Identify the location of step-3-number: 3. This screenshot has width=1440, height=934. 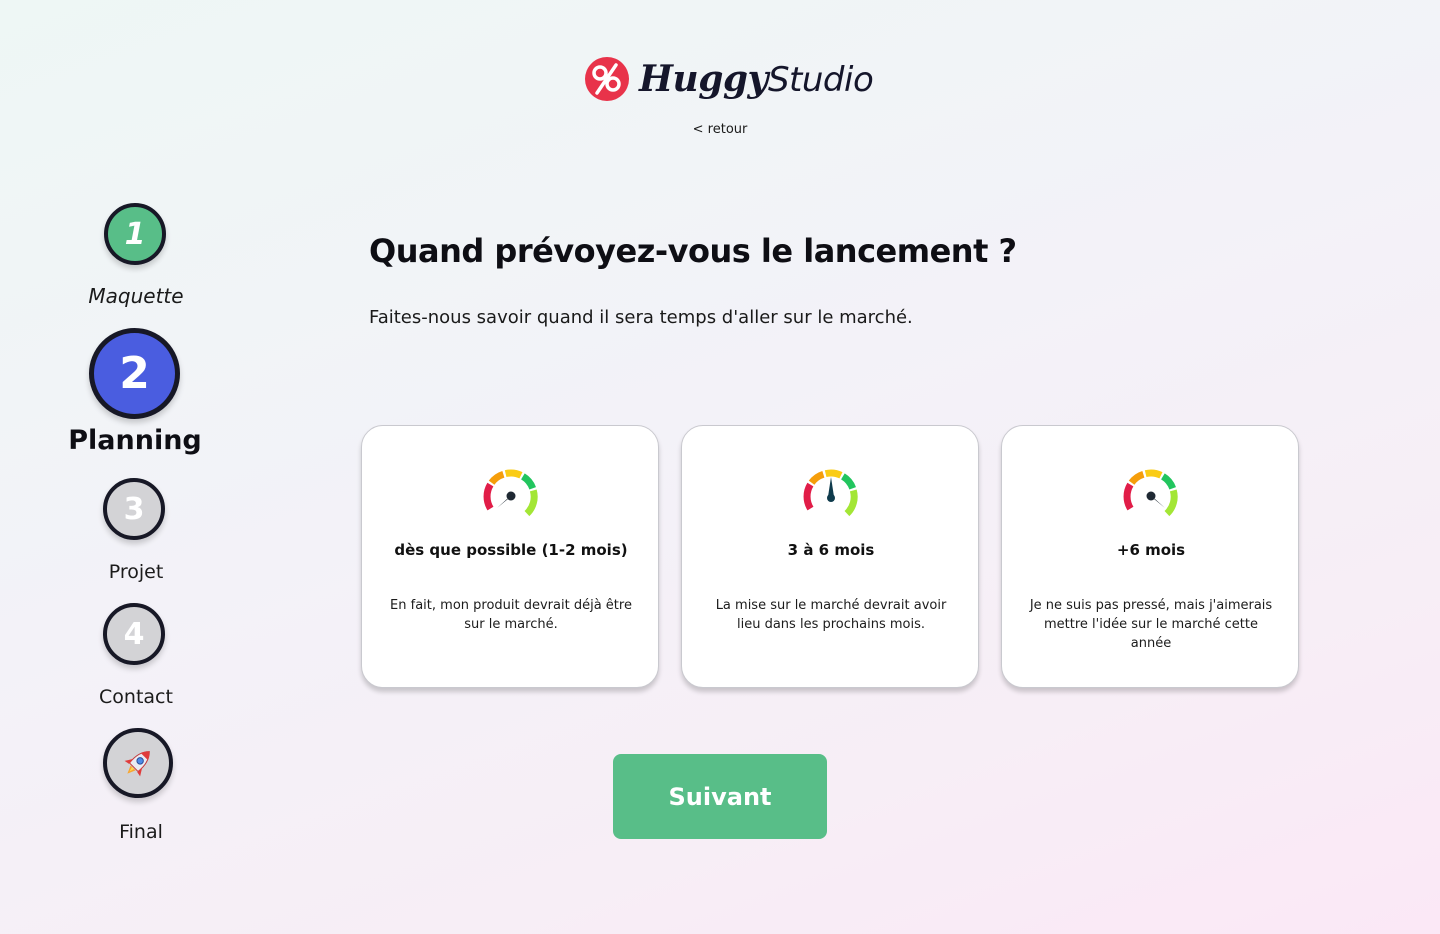
(134, 509).